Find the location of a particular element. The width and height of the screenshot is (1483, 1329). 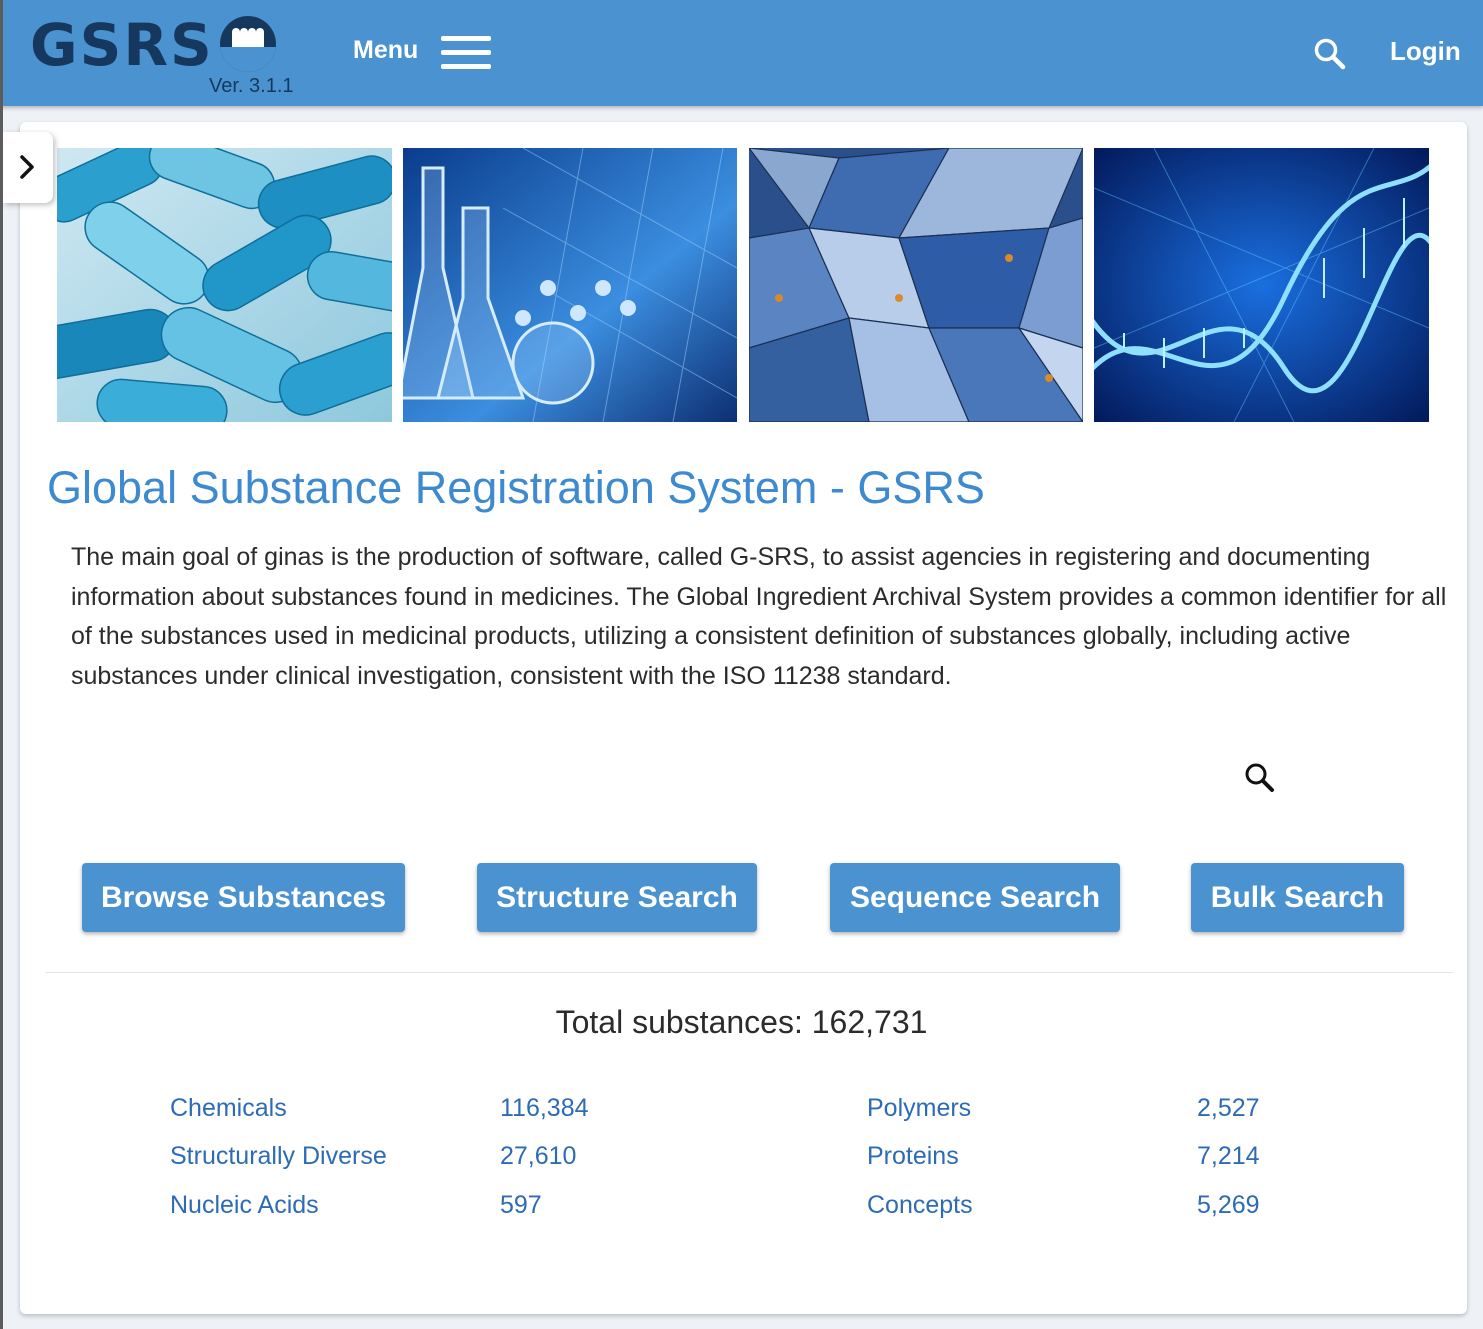

login-link: Login is located at coordinates (1425, 51).